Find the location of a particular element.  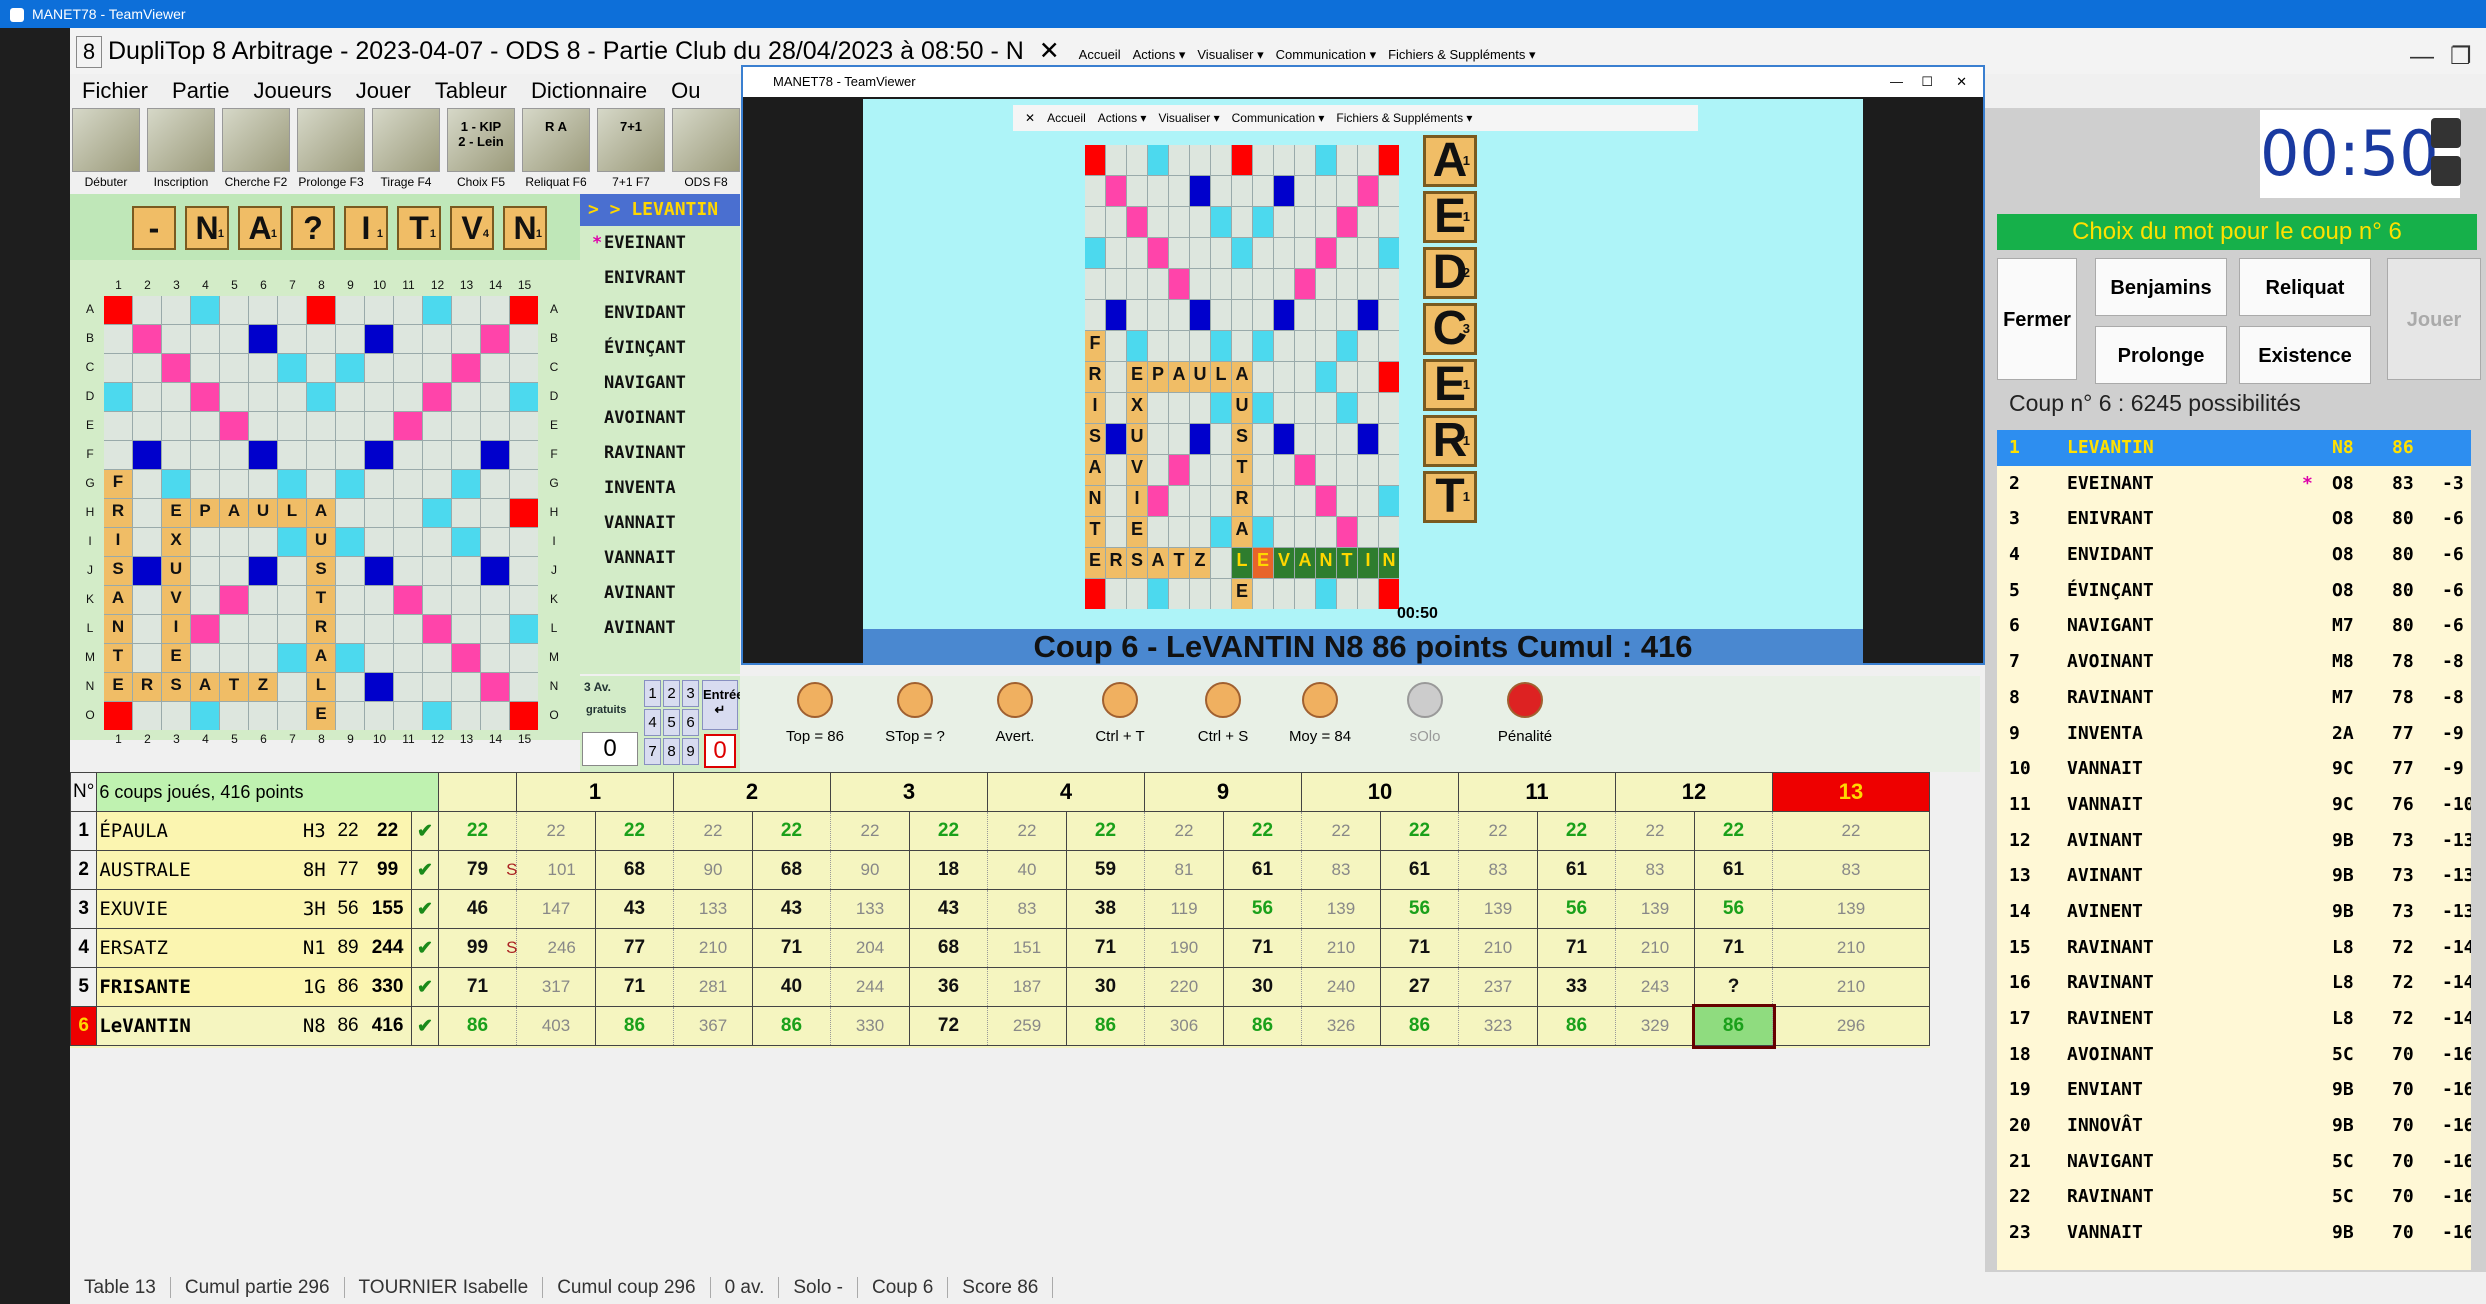

tool-button-0: Débuter is located at coordinates (106, 151).